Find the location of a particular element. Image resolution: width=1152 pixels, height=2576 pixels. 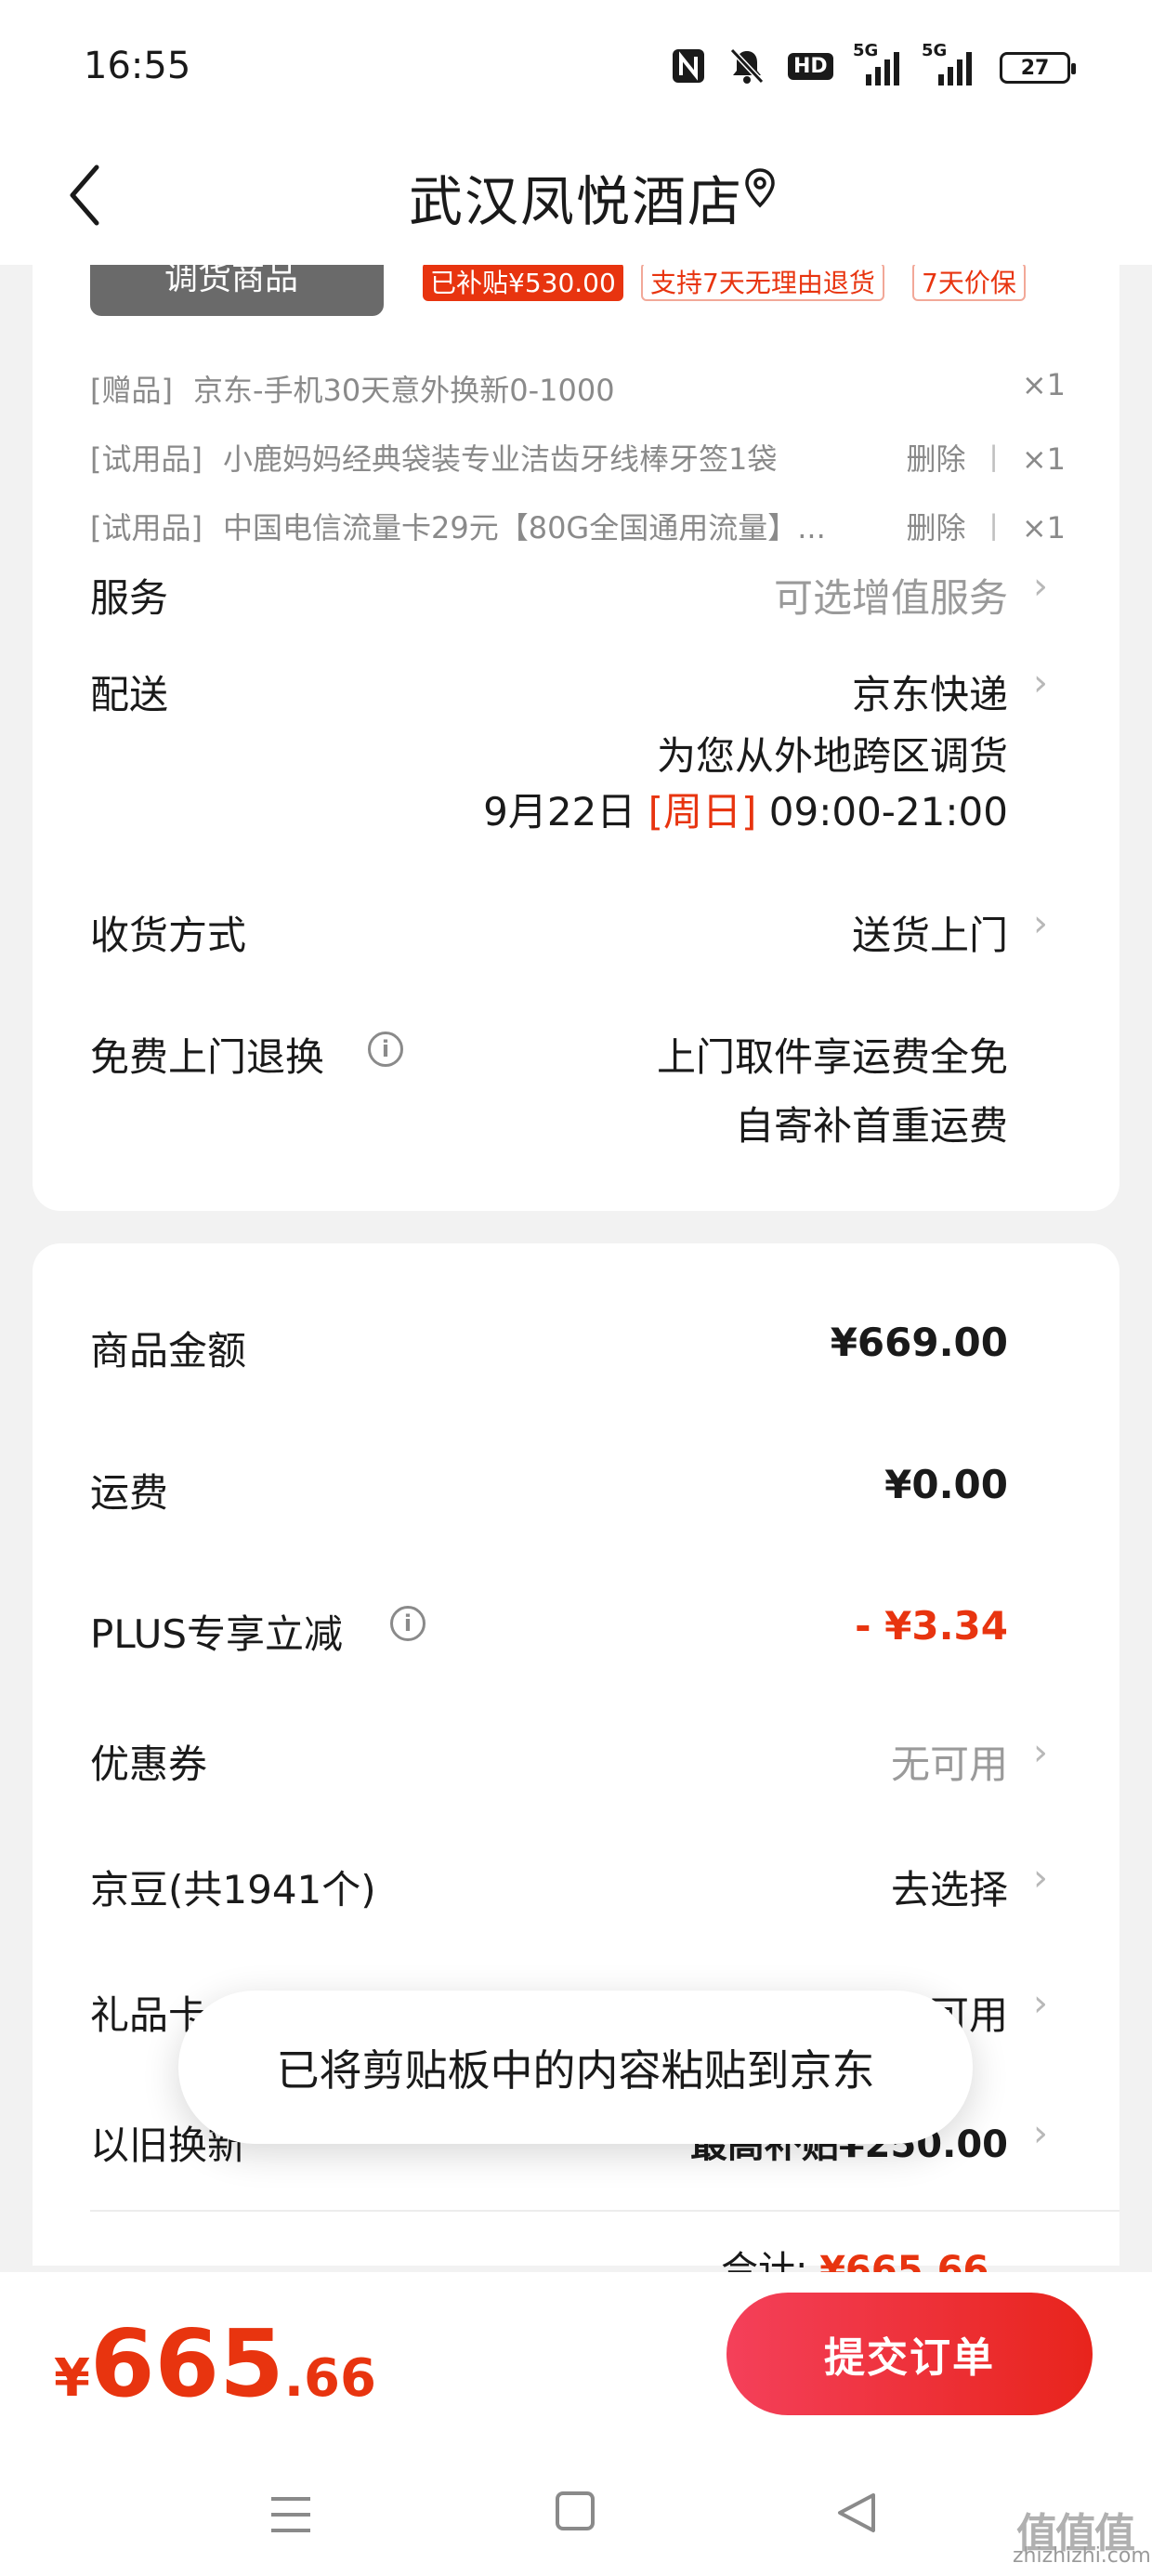

plus-discount-value: - ¥3.34 is located at coordinates (931, 1626).